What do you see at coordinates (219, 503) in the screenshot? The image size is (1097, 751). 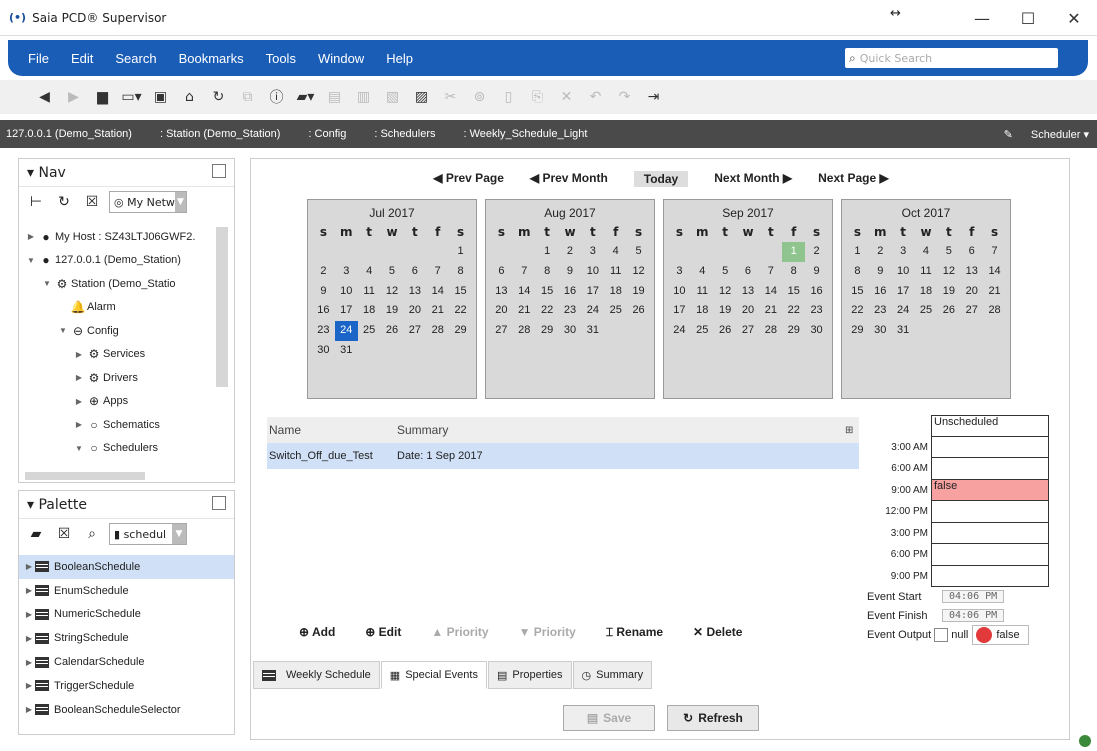 I see `expand-icon` at bounding box center [219, 503].